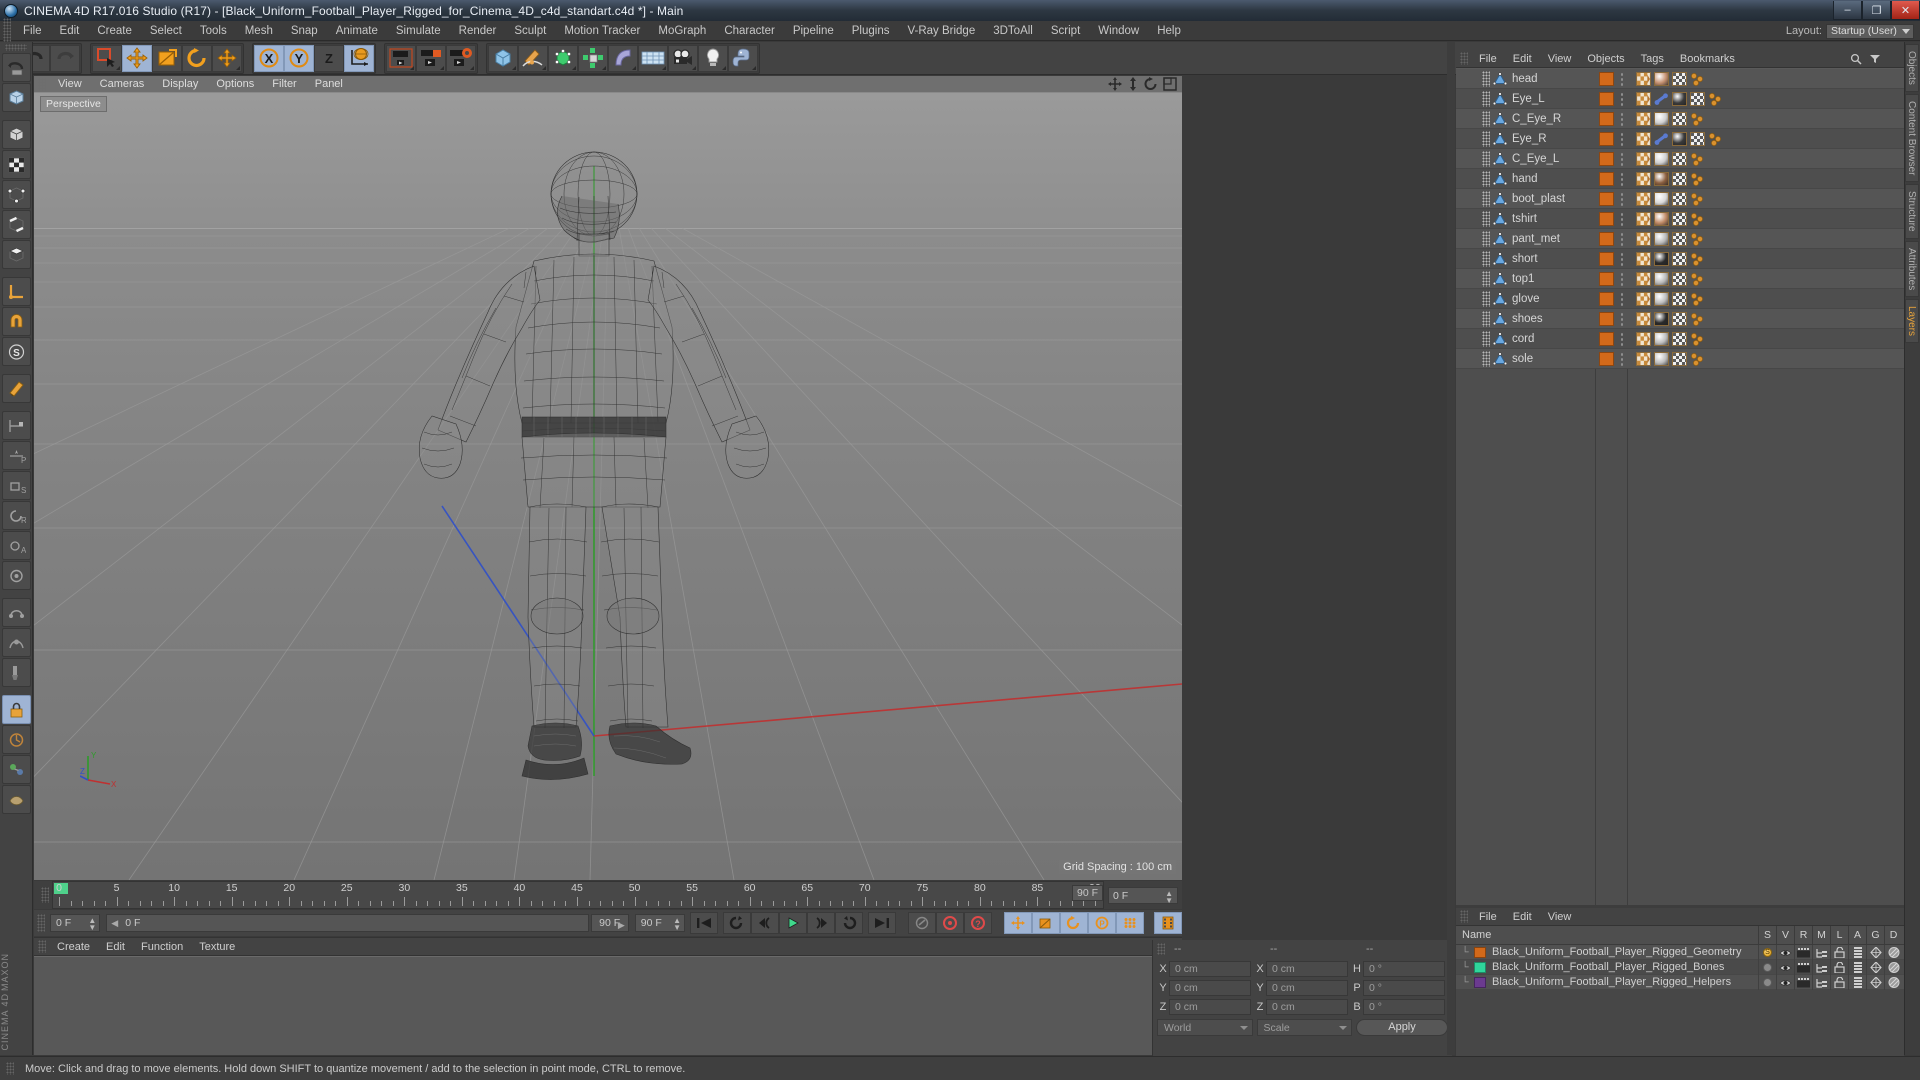 The width and height of the screenshot is (1920, 1080). Describe the element at coordinates (114, 31) in the screenshot. I see `menu-create: Create` at that location.